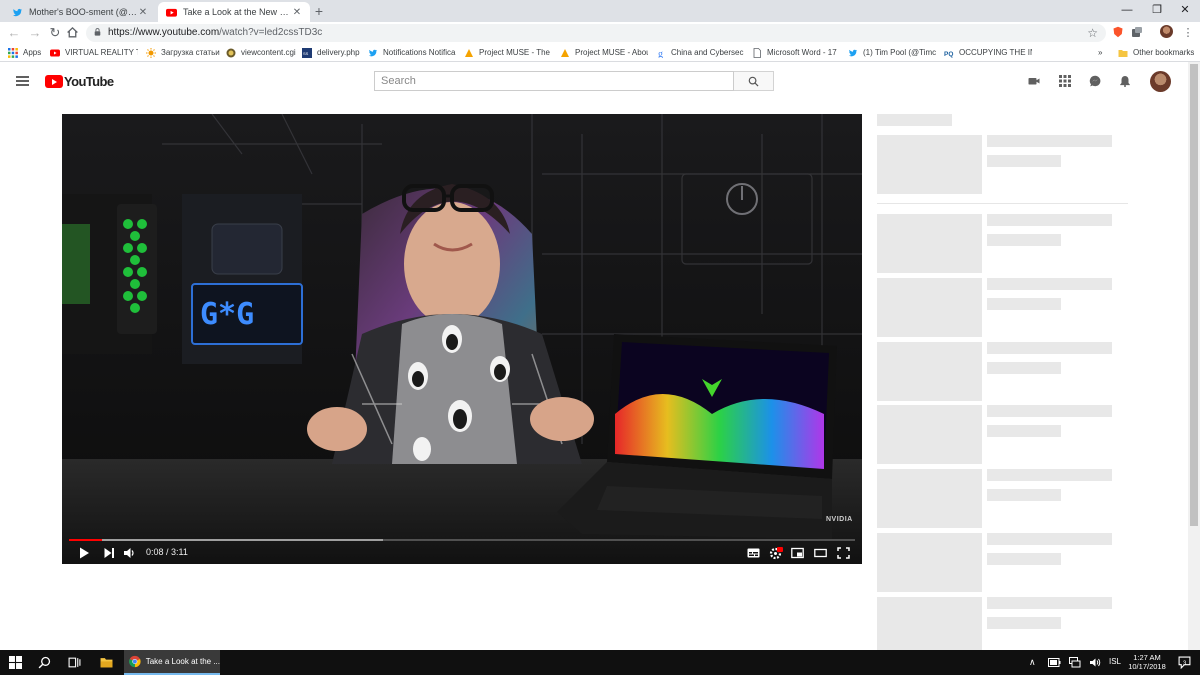 The width and height of the screenshot is (1200, 675). What do you see at coordinates (1092, 33) in the screenshot?
I see `bookmark-star-icon: ☆` at bounding box center [1092, 33].